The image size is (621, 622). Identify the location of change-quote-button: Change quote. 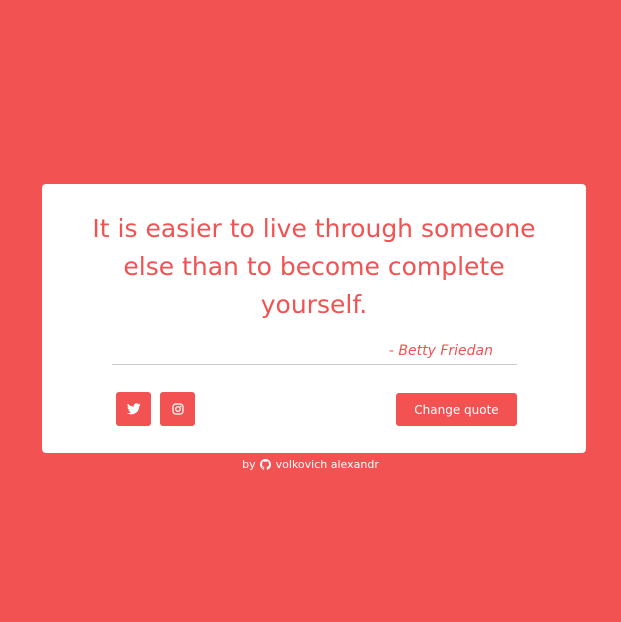
(456, 409).